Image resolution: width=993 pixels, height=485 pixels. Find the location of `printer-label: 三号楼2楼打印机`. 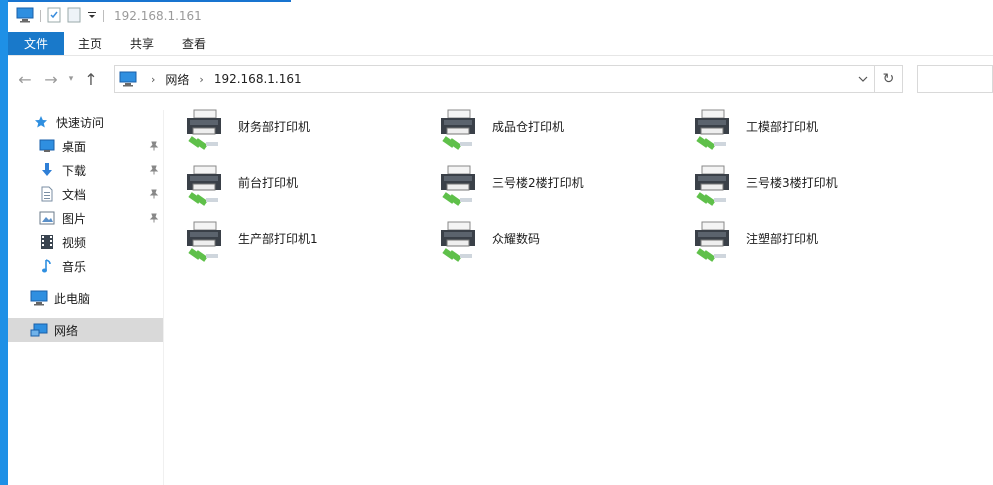

printer-label: 三号楼2楼打印机 is located at coordinates (538, 183).